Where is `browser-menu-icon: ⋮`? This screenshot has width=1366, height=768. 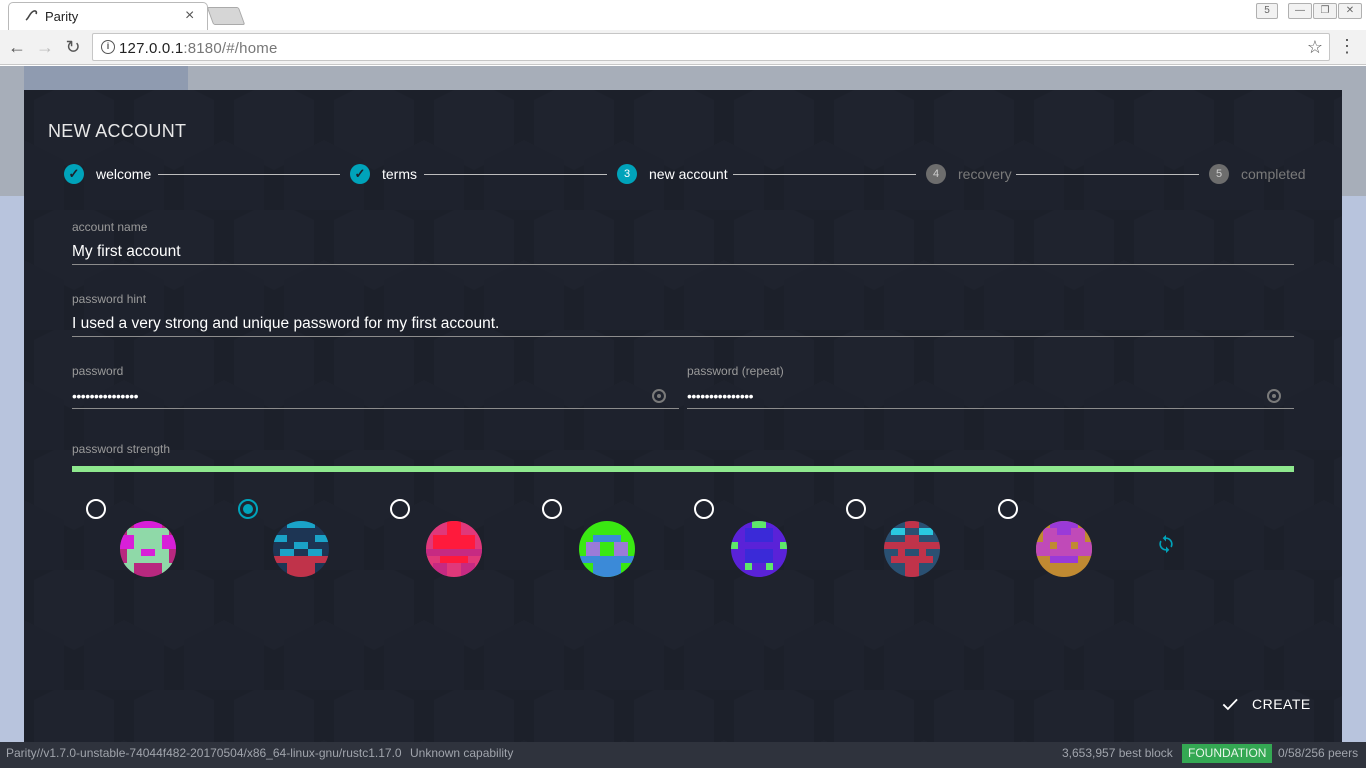 browser-menu-icon: ⋮ is located at coordinates (1347, 46).